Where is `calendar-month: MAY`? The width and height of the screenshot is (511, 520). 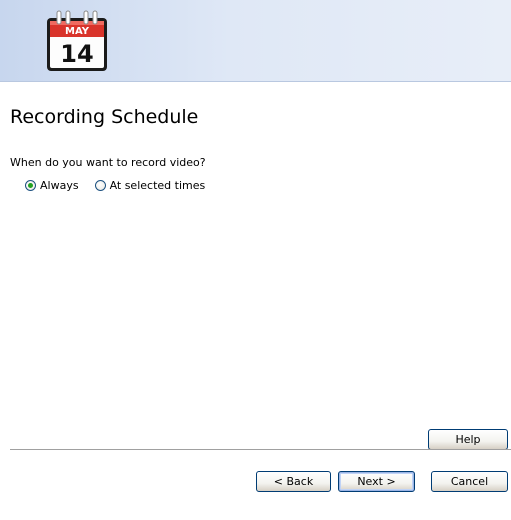
calendar-month: MAY is located at coordinates (77, 31).